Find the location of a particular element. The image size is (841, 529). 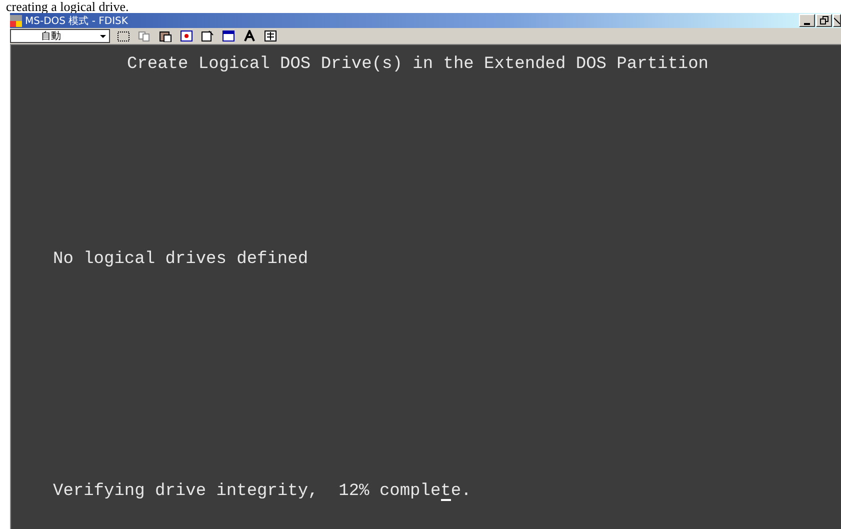

app-icon is located at coordinates (16, 20).